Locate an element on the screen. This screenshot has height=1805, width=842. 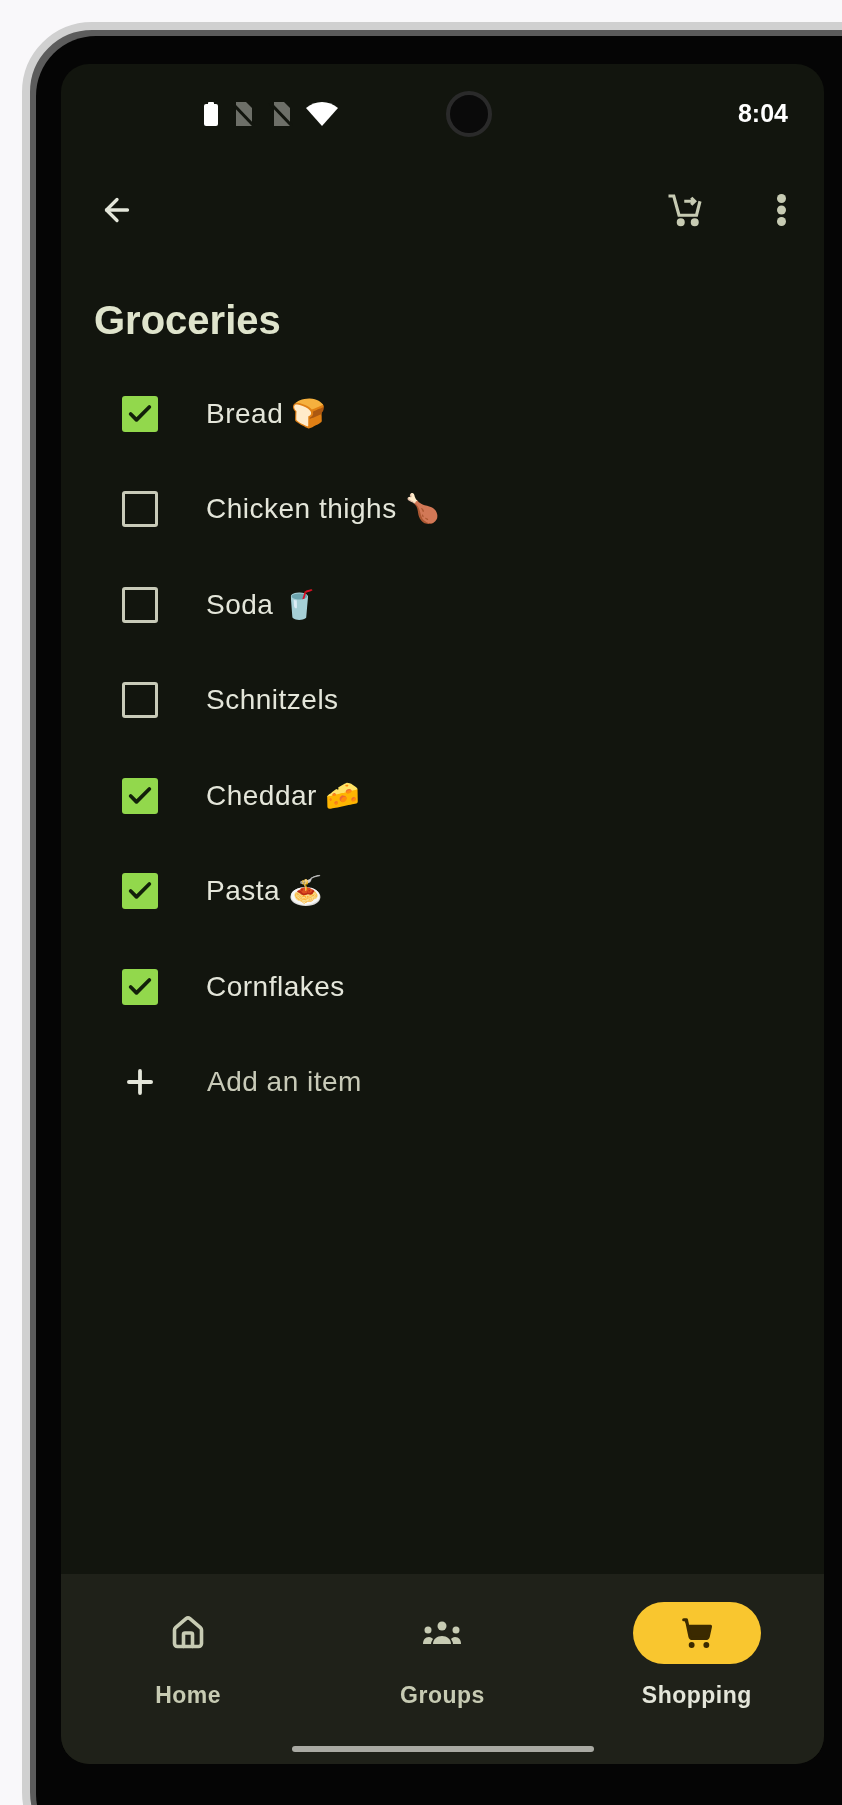
add-item-button: Add an item is located at coordinates (442, 1082).